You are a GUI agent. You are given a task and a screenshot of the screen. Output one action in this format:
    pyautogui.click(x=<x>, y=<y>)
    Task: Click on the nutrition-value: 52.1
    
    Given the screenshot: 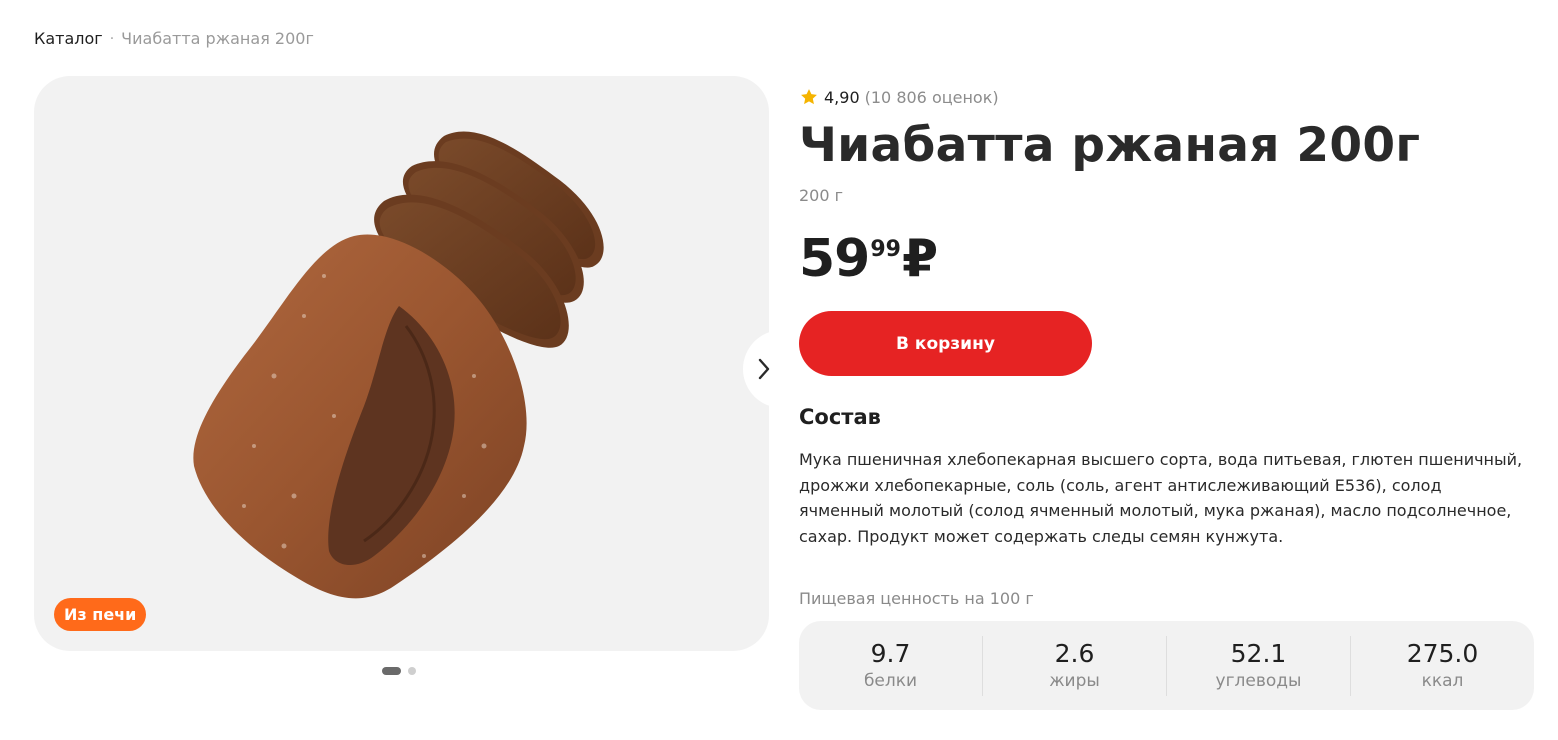 What is the action you would take?
    pyautogui.click(x=1258, y=653)
    